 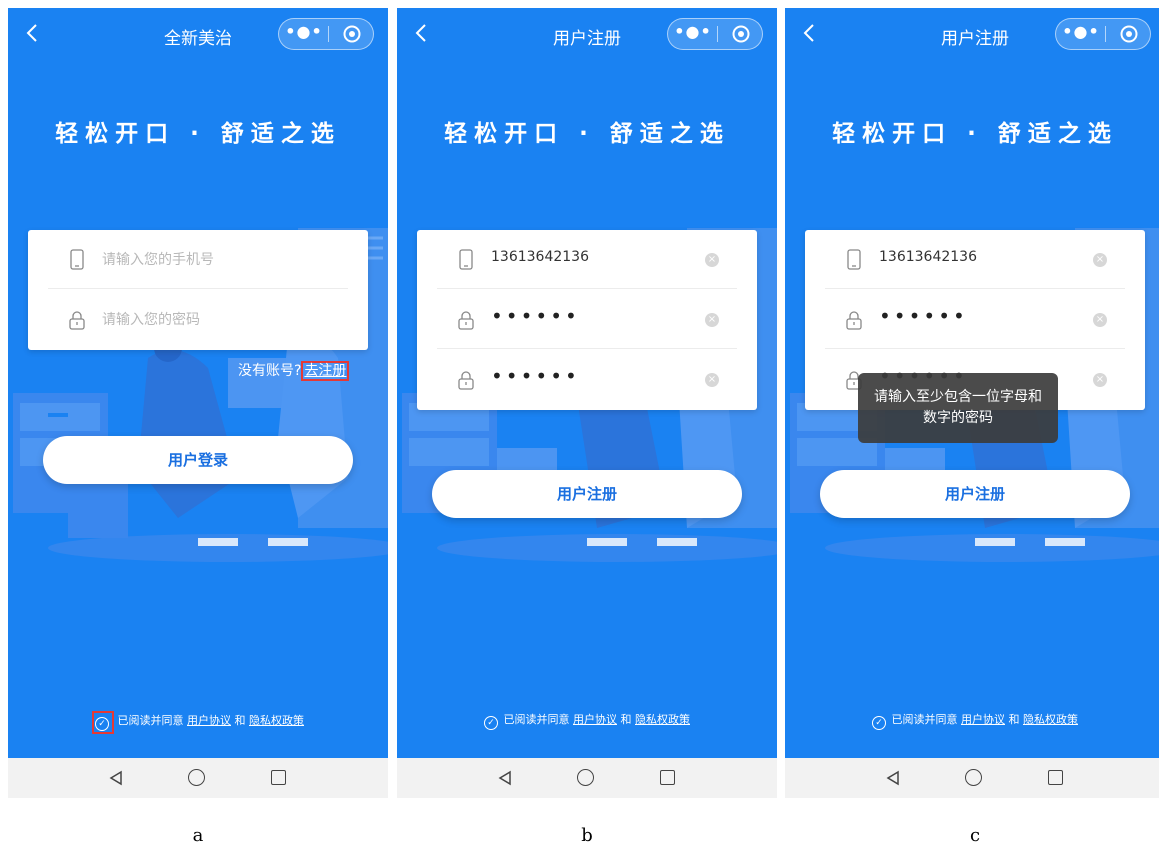 I want to click on password-row: 请输入您的密码, so click(x=198, y=319).